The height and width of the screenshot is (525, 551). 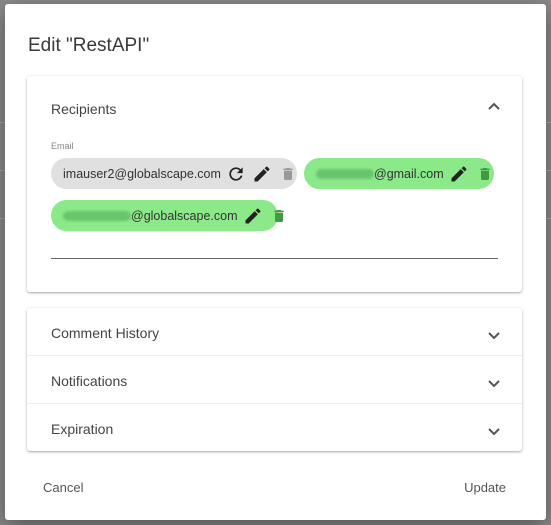 What do you see at coordinates (144, 216) in the screenshot?
I see `recipient-email: @globalscape.com` at bounding box center [144, 216].